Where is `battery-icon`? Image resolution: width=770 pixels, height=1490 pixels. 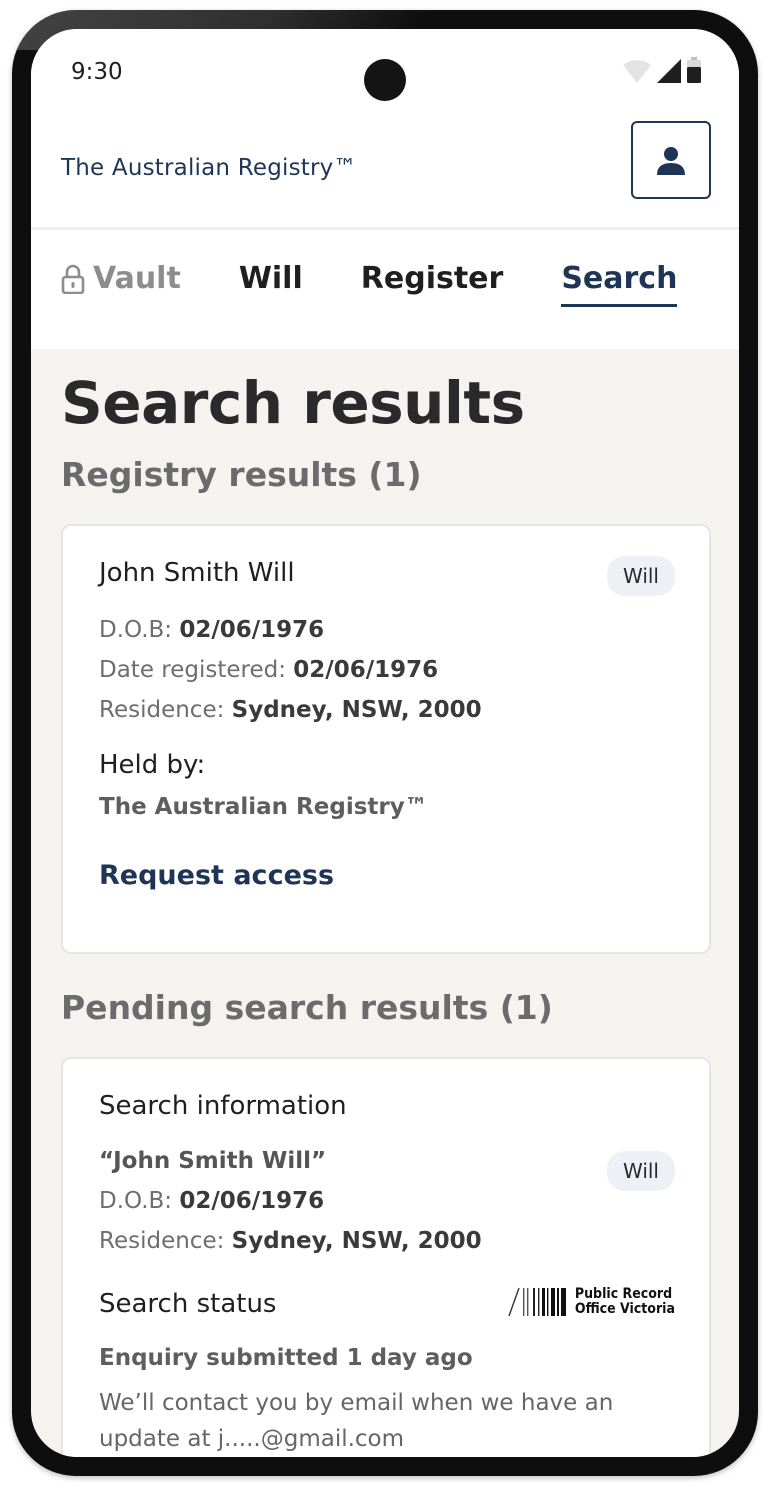
battery-icon is located at coordinates (694, 70).